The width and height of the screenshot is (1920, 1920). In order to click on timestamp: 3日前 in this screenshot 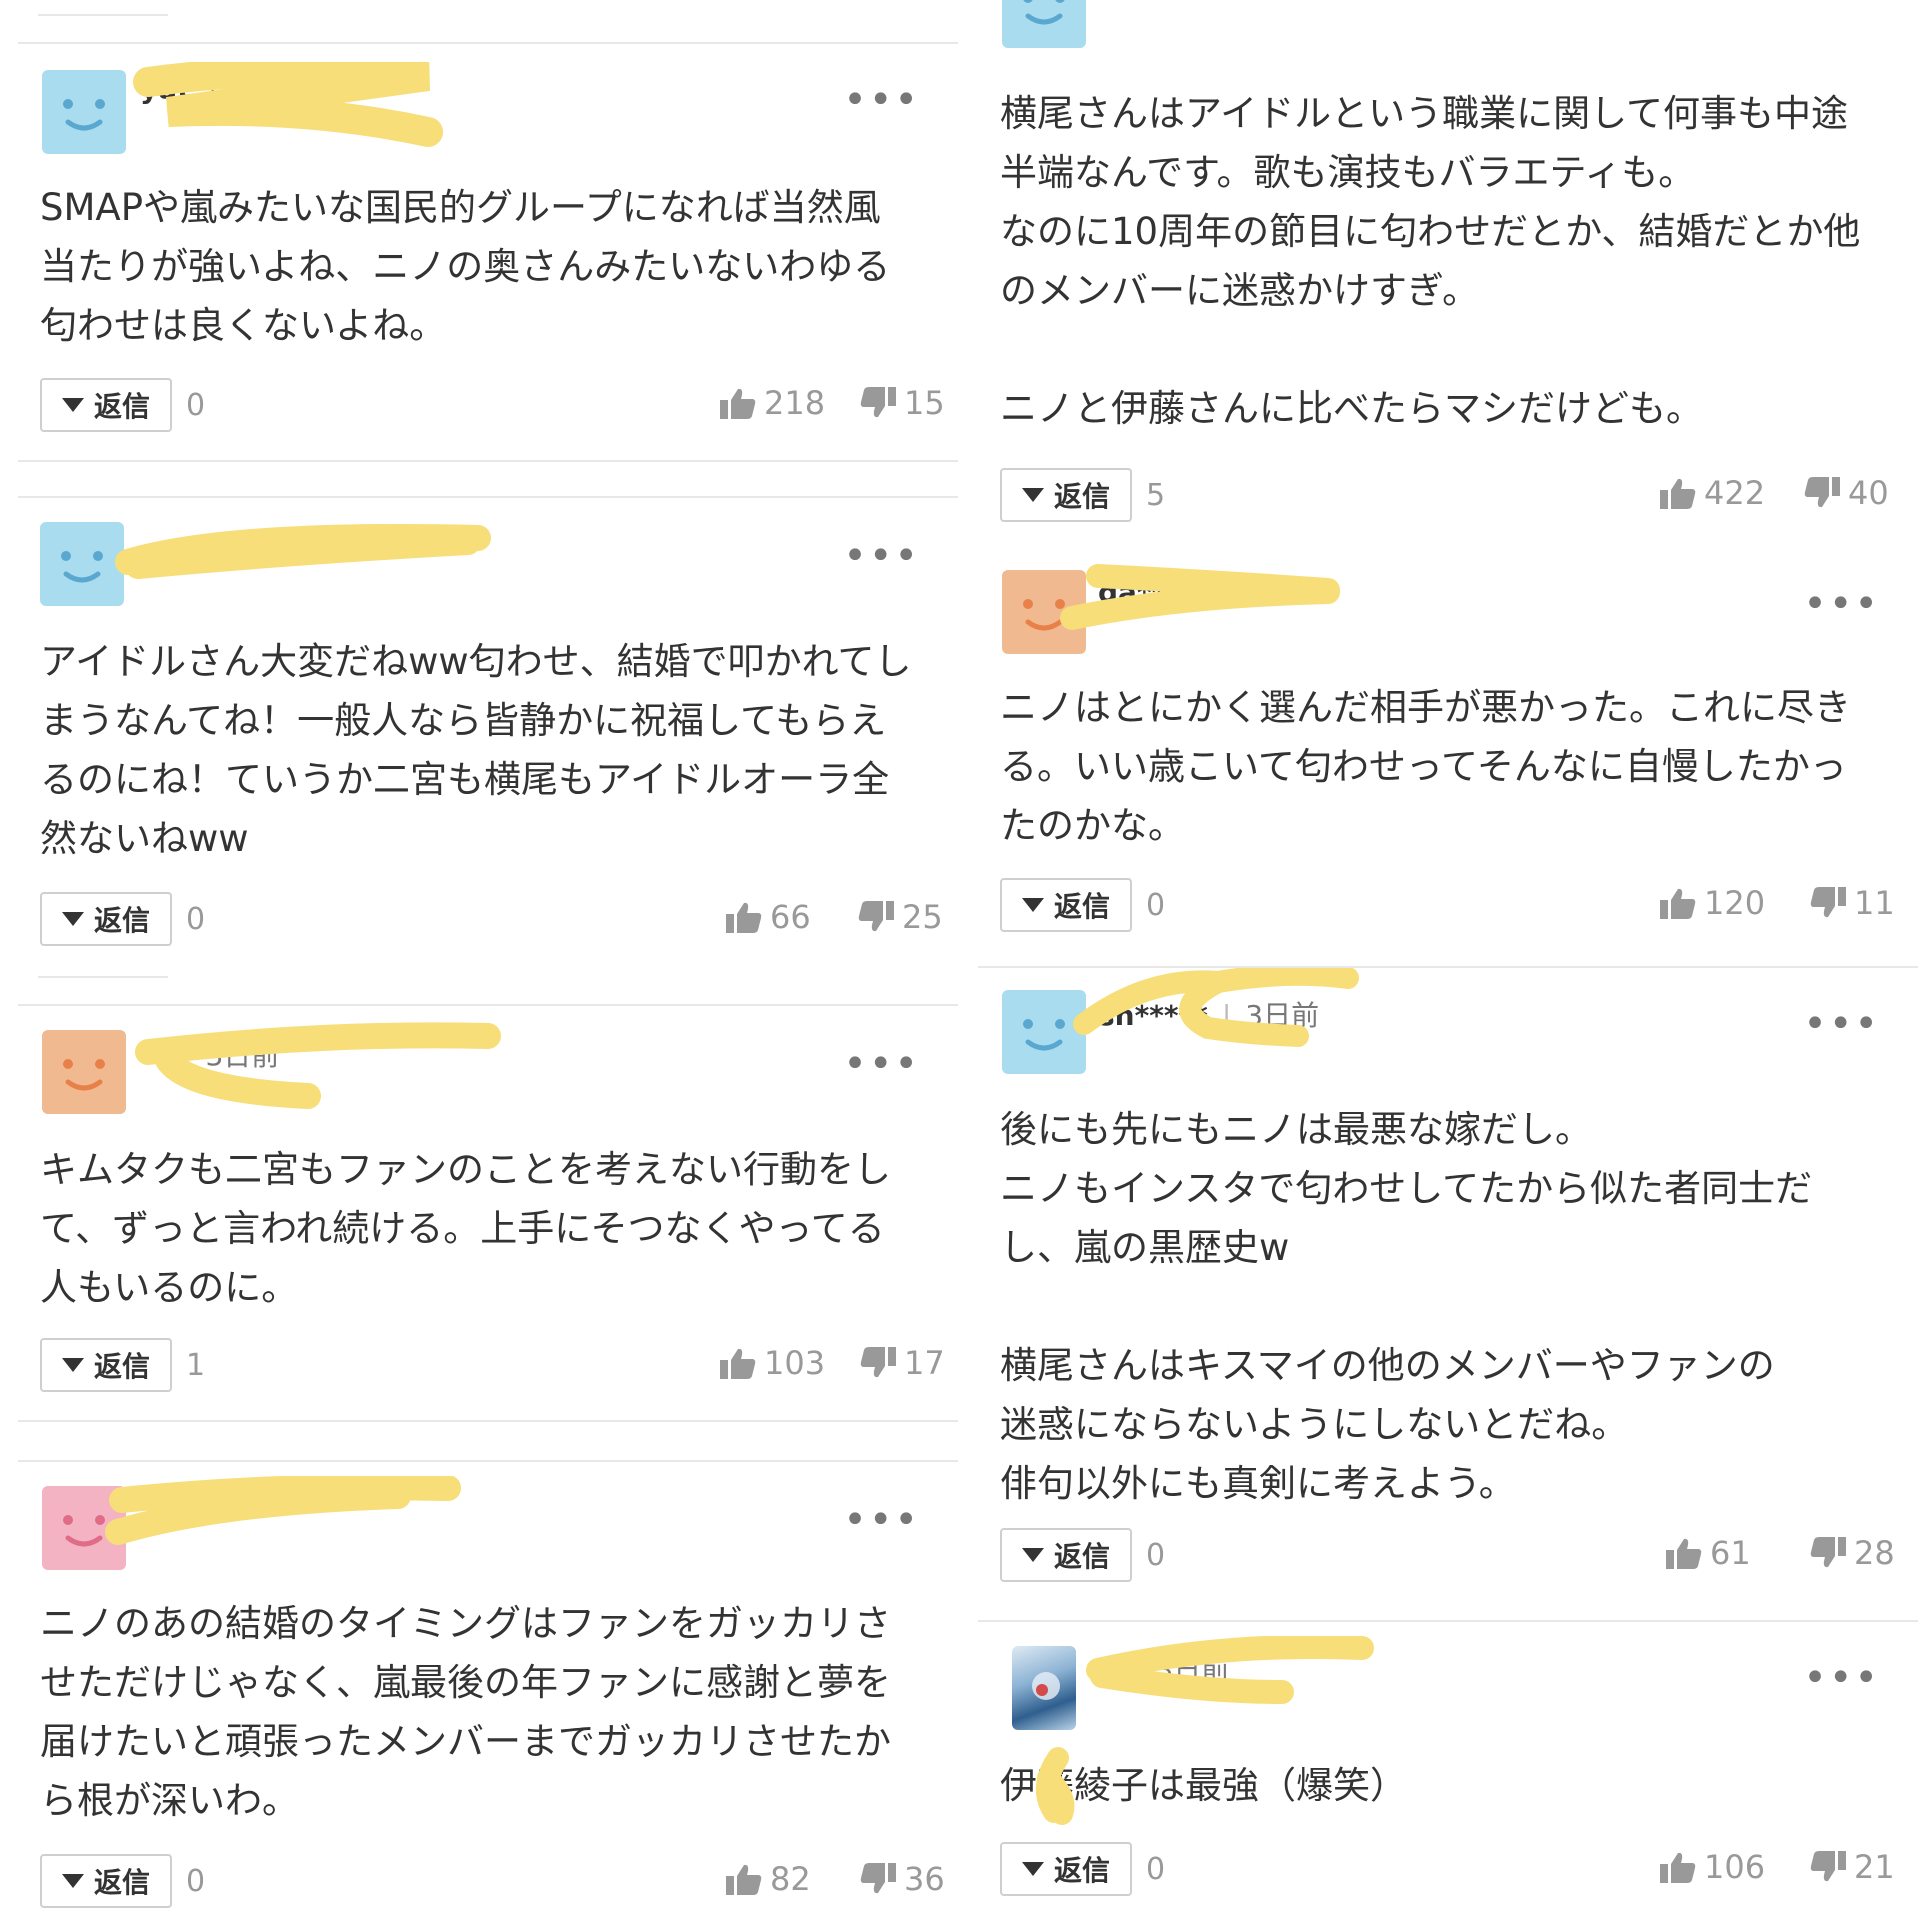, I will do `click(1282, 1015)`.